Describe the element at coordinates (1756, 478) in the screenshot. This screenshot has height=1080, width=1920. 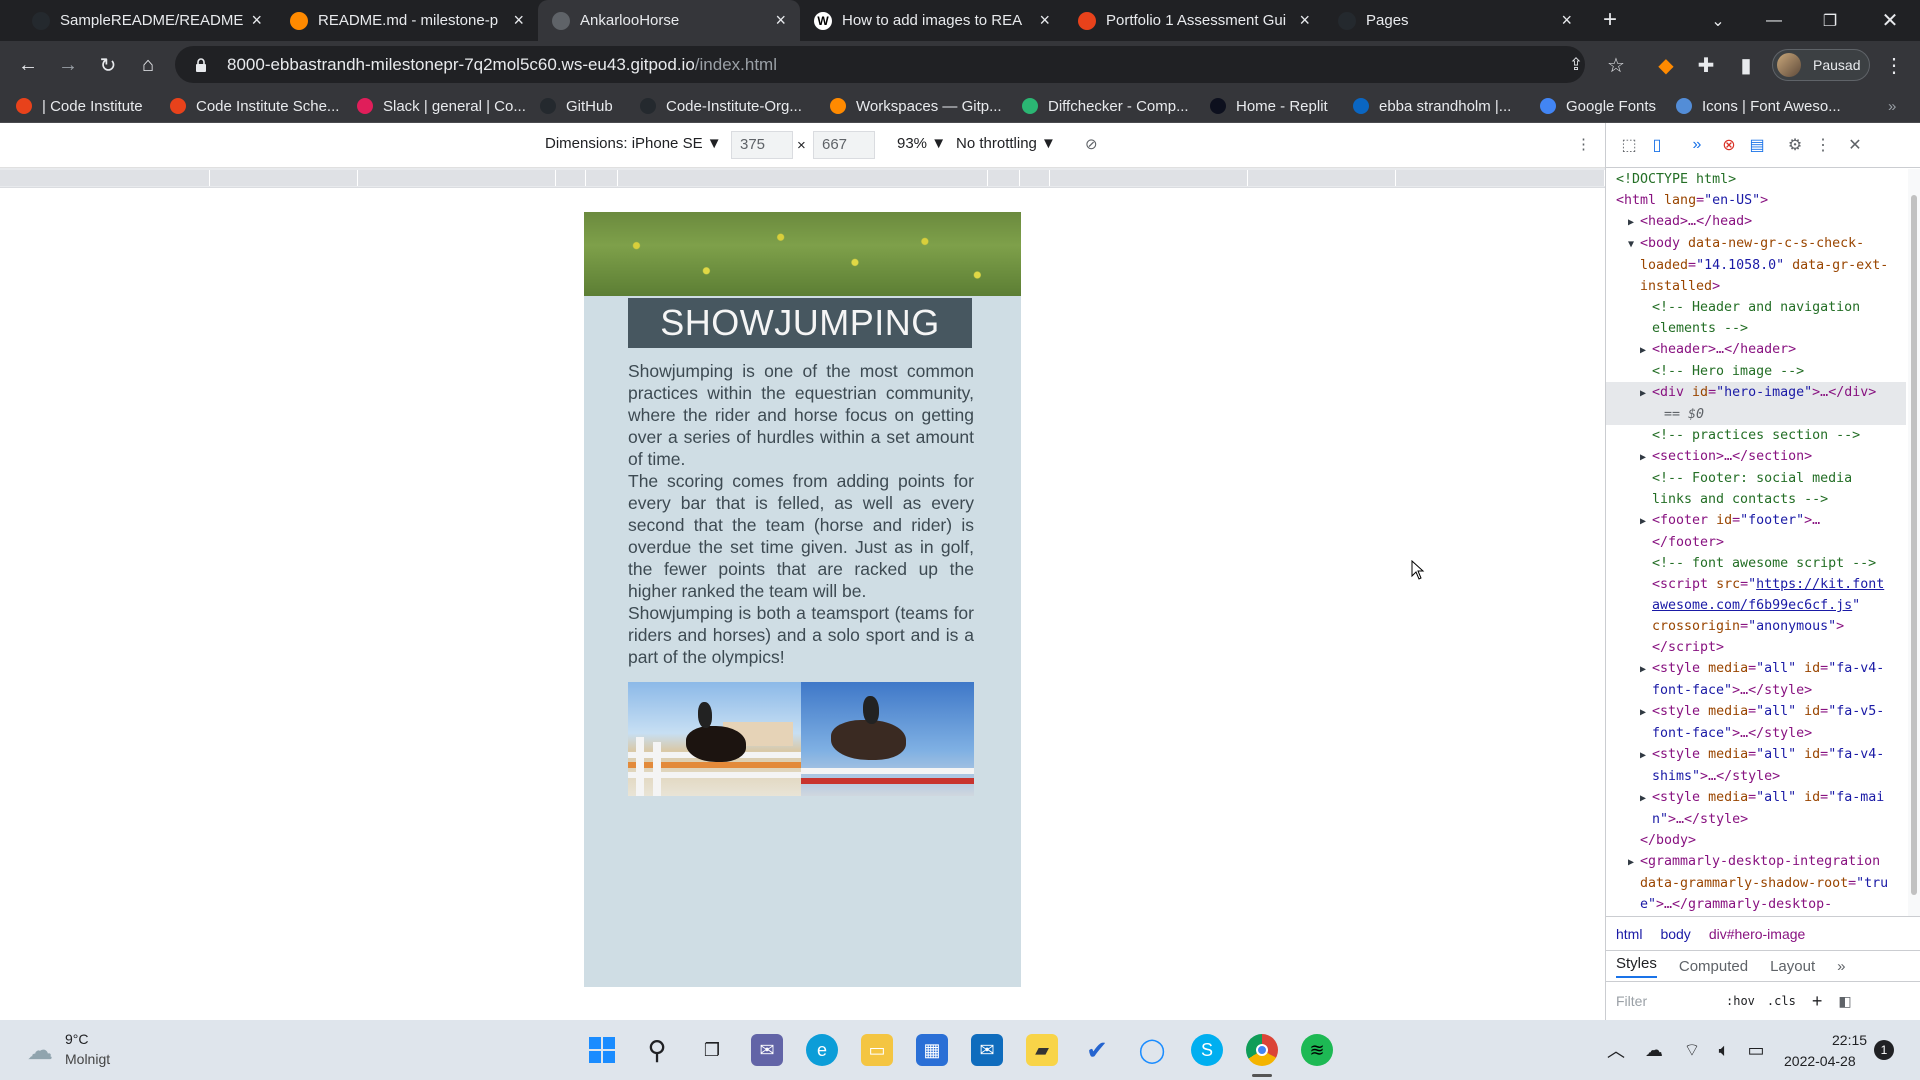
I see `dom-node-line: <!-- Footer: social media` at that location.